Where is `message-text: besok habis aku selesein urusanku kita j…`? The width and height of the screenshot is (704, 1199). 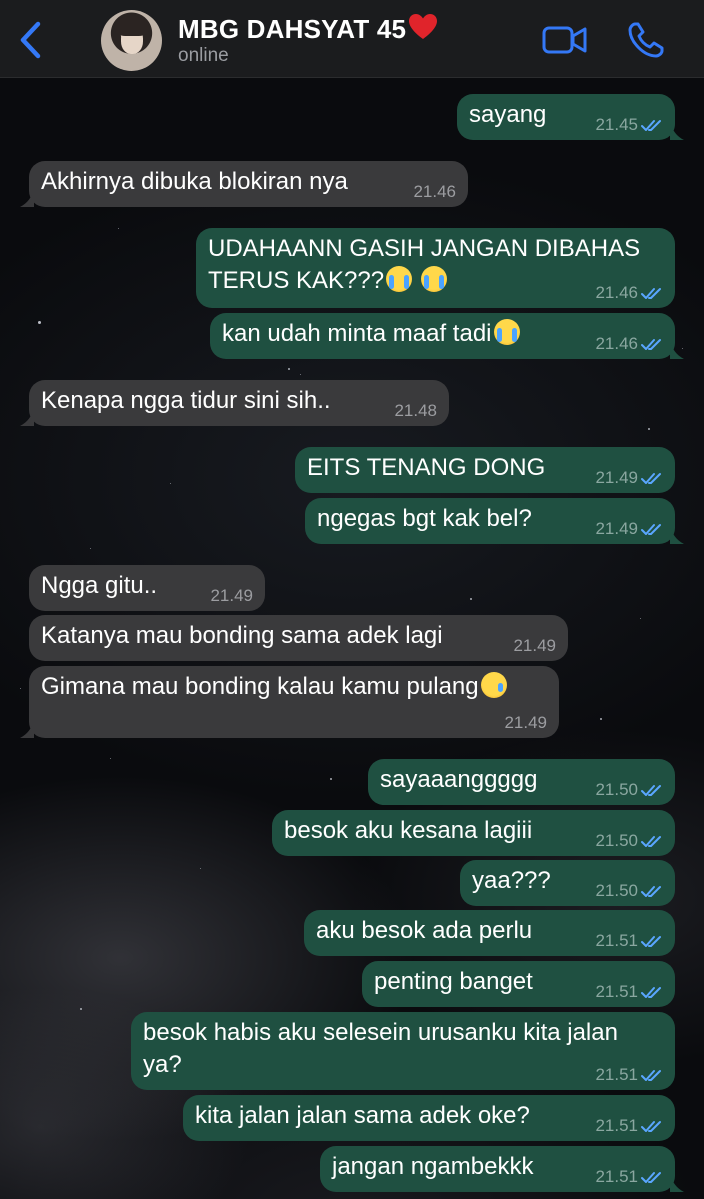 message-text: besok habis aku selesein urusanku kita j… is located at coordinates (380, 1032).